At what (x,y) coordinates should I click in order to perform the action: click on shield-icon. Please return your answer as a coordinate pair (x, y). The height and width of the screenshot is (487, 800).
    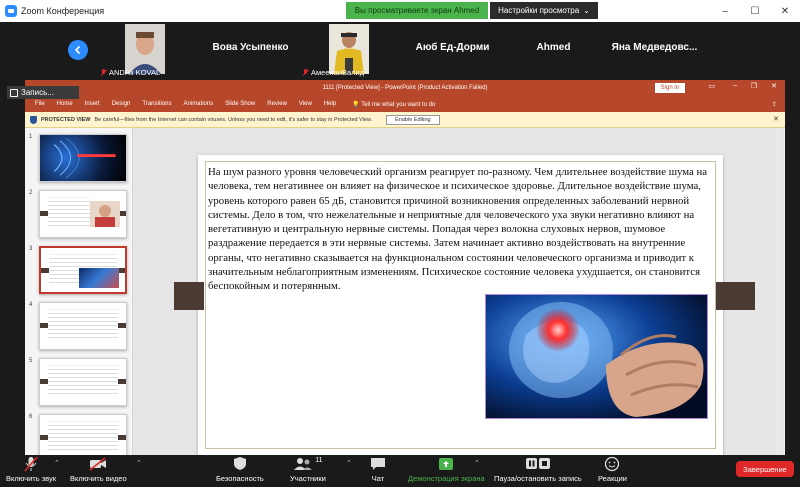
    Looking at the image, I should click on (33, 119).